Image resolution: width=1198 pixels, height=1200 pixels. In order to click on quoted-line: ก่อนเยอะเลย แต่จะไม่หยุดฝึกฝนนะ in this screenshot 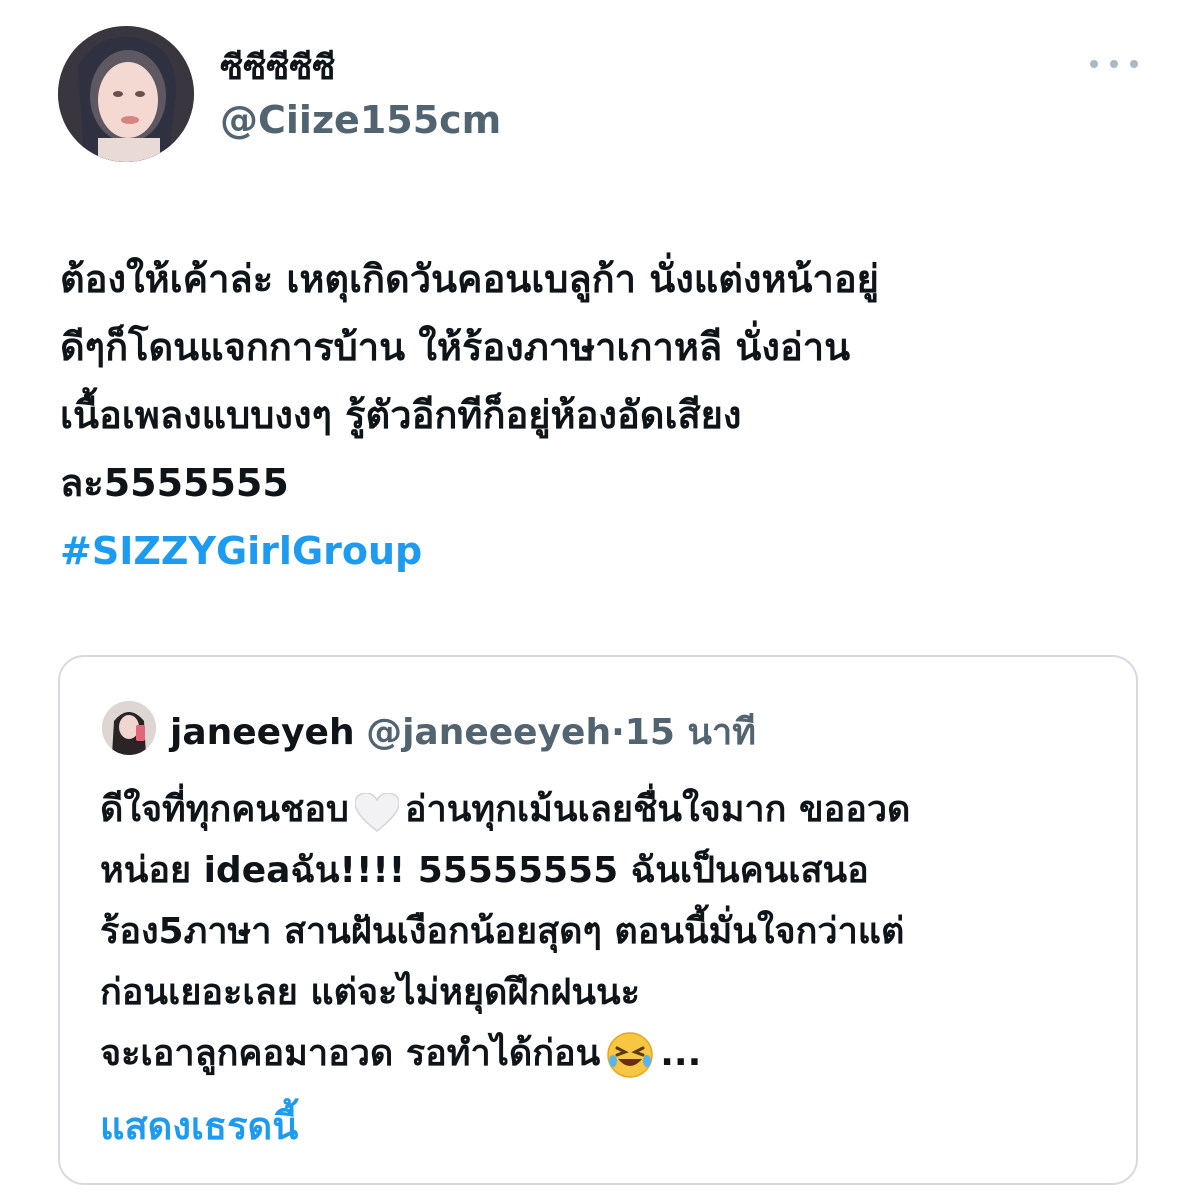, I will do `click(370, 992)`.